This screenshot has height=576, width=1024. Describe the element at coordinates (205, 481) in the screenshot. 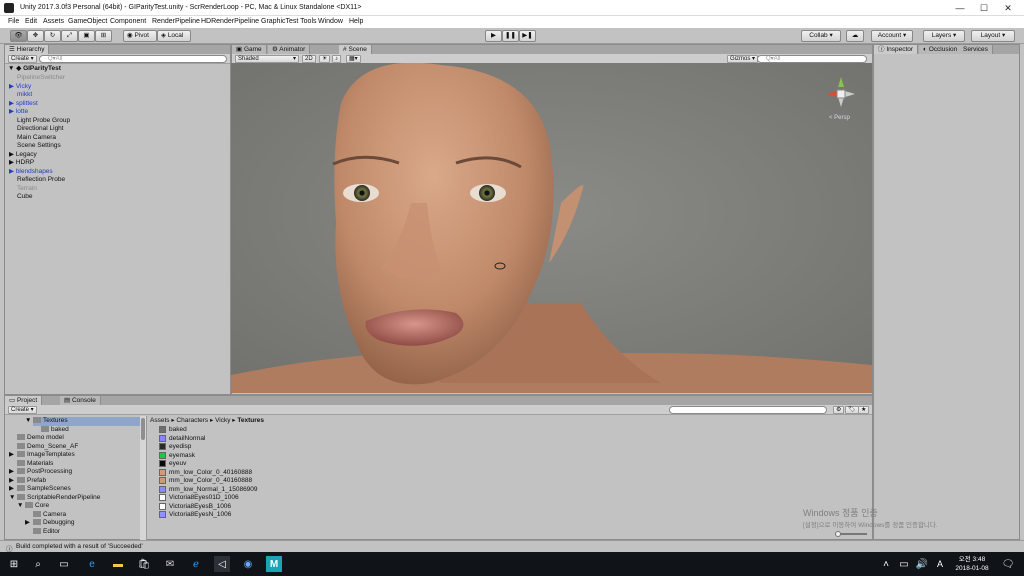

I see `asset-list-item: mm_low_Color_0_40160888` at that location.